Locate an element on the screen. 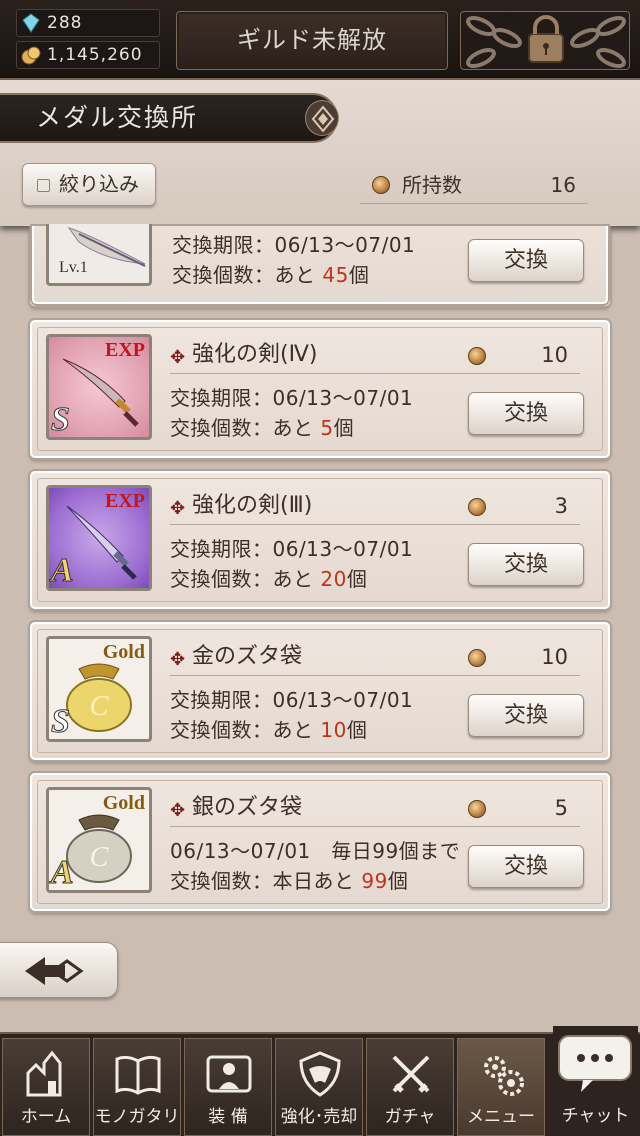  gold-bag-thumbnail: C Gold S is located at coordinates (99, 689).